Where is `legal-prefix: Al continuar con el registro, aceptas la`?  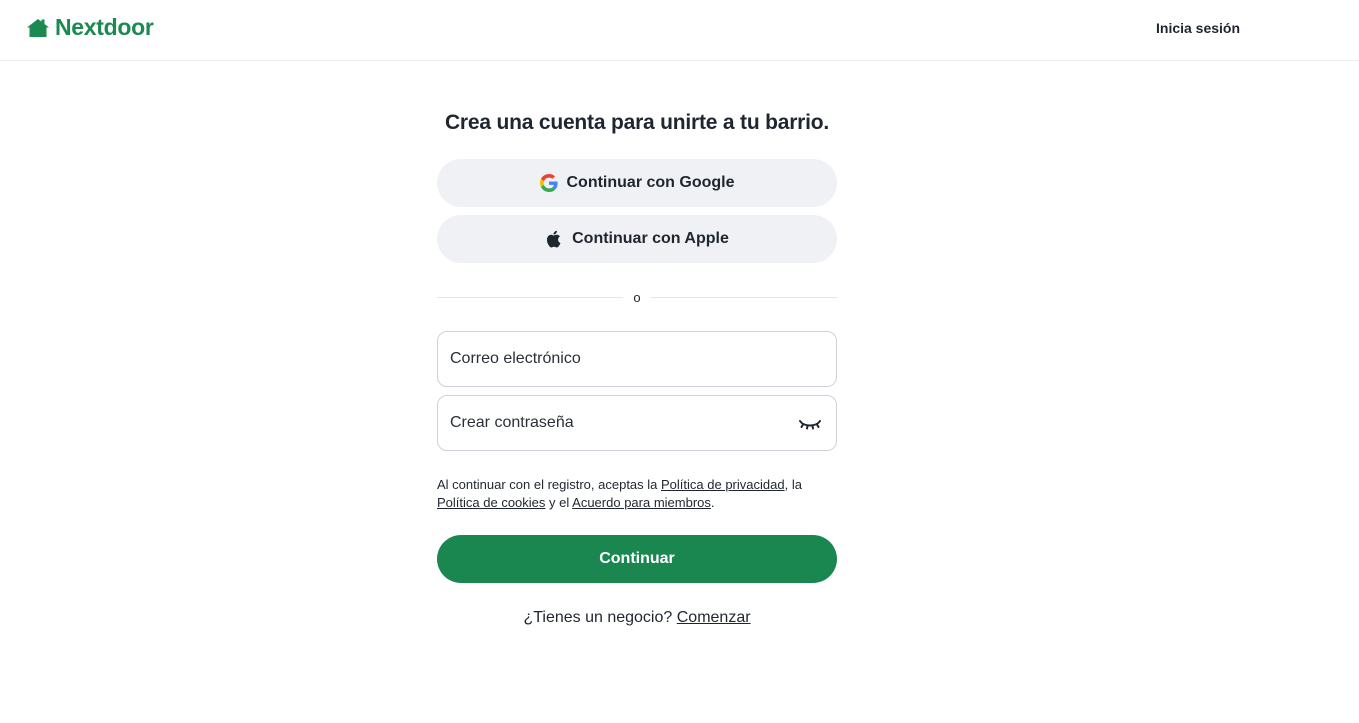 legal-prefix: Al continuar con el registro, aceptas la is located at coordinates (549, 484).